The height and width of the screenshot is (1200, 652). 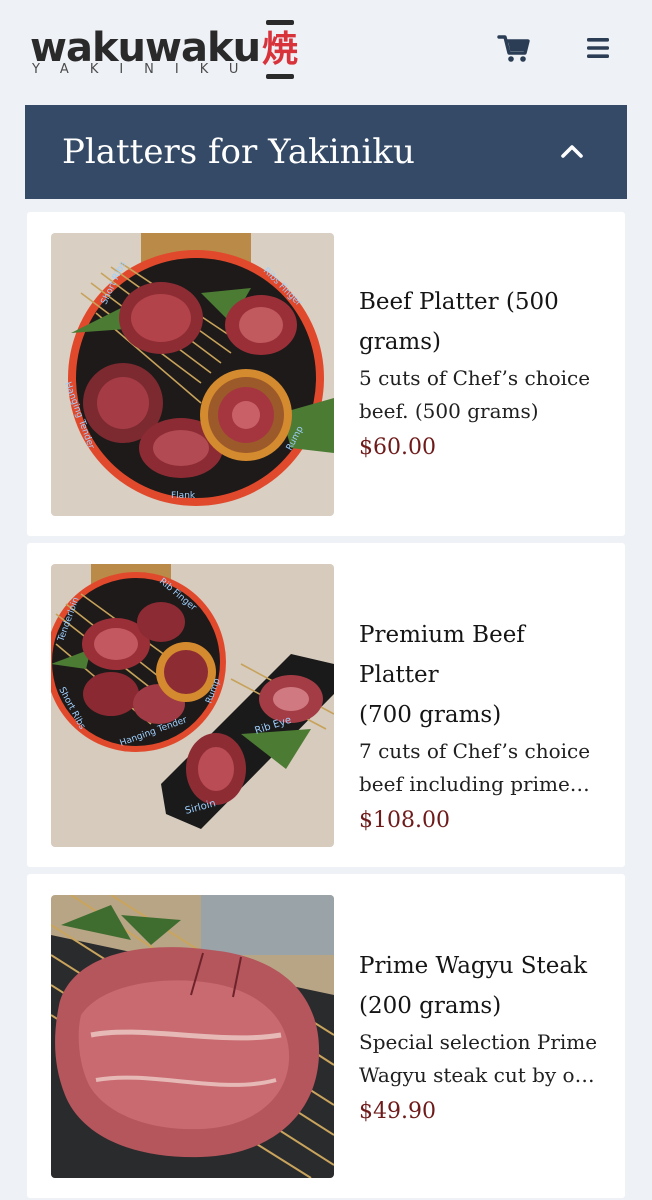 I want to click on brand-kanji: 焼, so click(x=279, y=49).